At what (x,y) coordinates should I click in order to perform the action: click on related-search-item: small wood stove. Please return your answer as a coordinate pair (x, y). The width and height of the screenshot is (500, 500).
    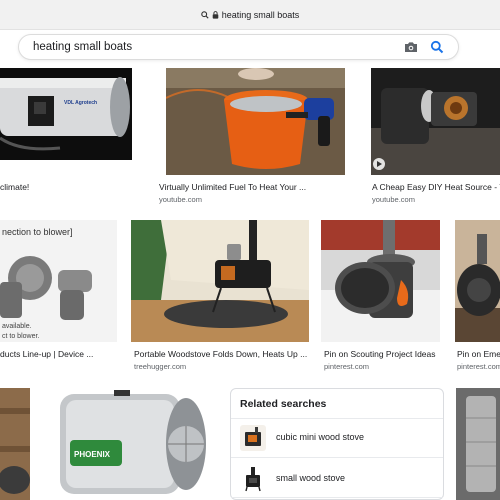
    Looking at the image, I should click on (337, 479).